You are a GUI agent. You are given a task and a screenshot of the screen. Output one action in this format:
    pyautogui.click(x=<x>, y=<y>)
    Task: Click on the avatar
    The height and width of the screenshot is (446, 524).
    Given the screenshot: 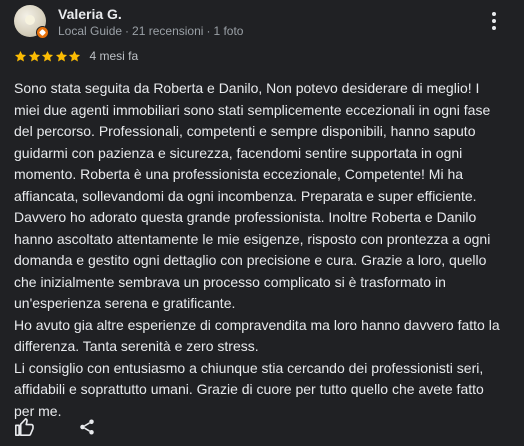 What is the action you would take?
    pyautogui.click(x=31, y=22)
    